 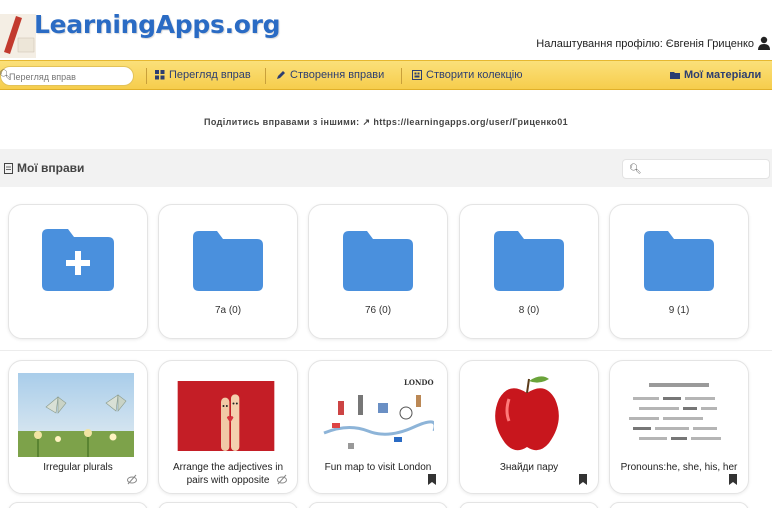 What do you see at coordinates (8, 168) in the screenshot?
I see `document-icon` at bounding box center [8, 168].